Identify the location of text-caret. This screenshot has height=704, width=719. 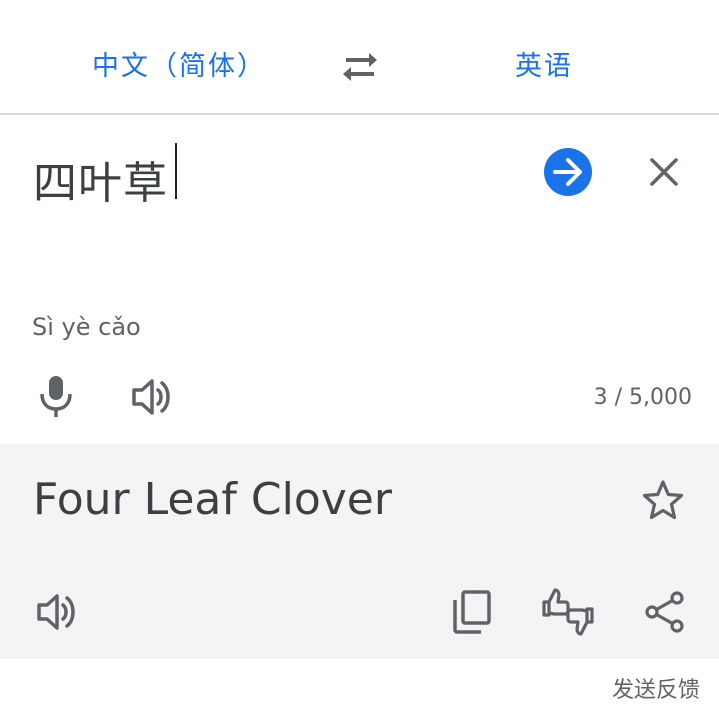
(176, 171).